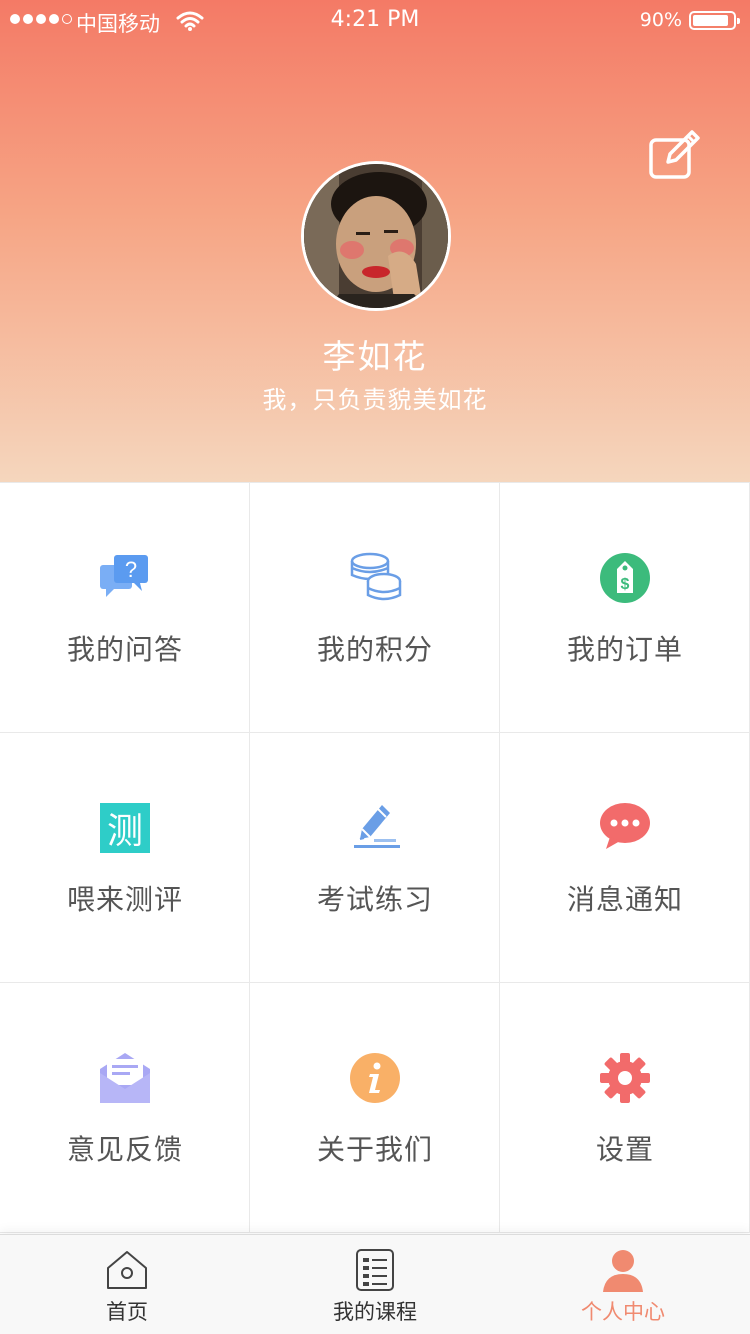 The height and width of the screenshot is (1334, 750). Describe the element at coordinates (125, 608) in the screenshot. I see `menu-item-qa: ? 我的问答` at that location.